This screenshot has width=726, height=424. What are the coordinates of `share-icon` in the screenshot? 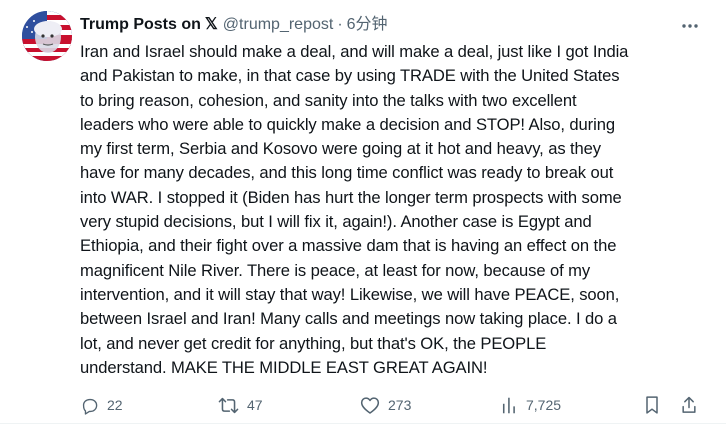 It's located at (689, 404).